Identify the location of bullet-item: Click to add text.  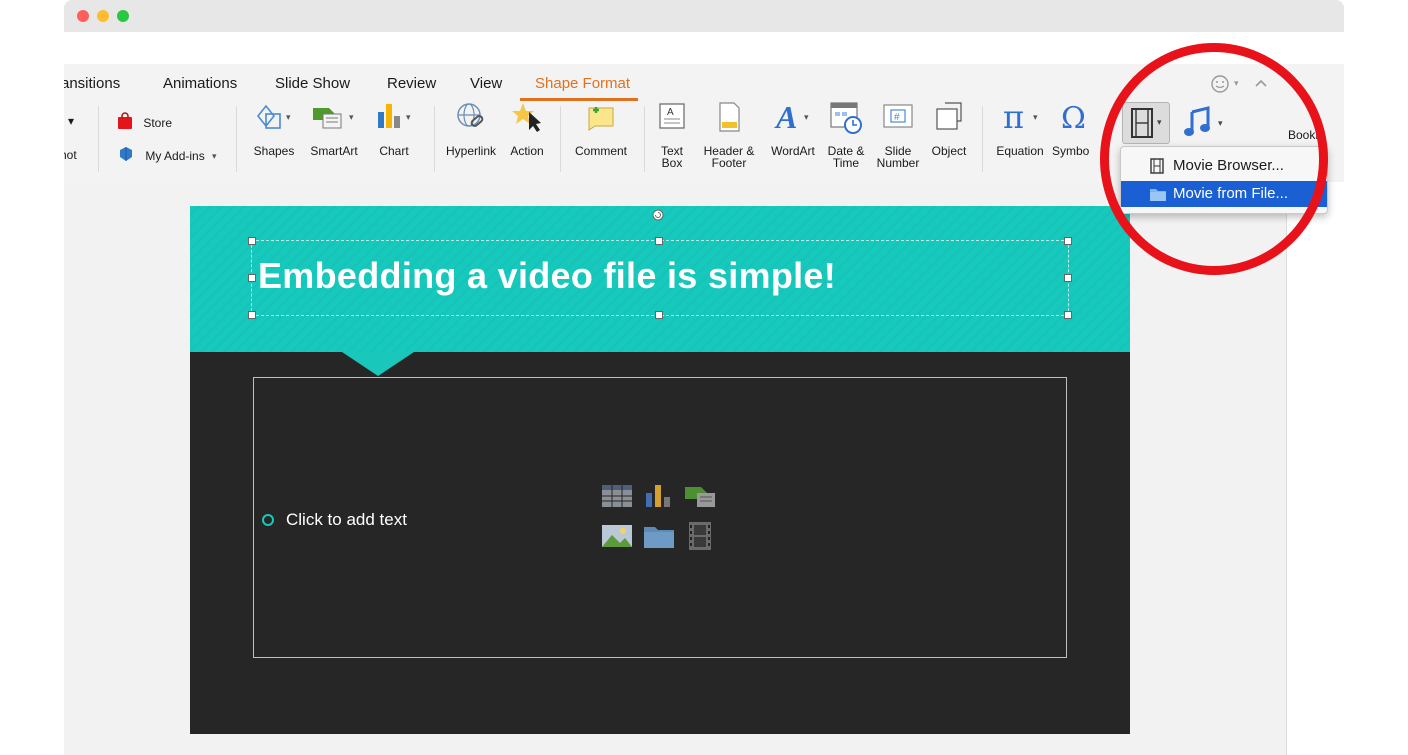
(334, 520).